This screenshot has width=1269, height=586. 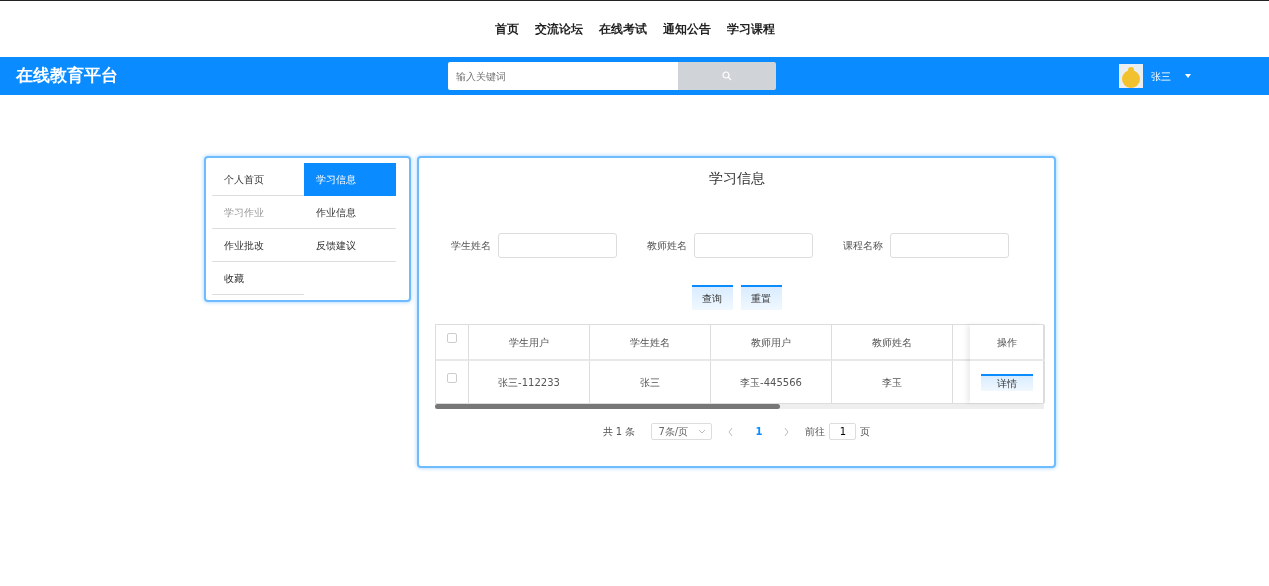 I want to click on nav-link: 学习课程, so click(x=750, y=29).